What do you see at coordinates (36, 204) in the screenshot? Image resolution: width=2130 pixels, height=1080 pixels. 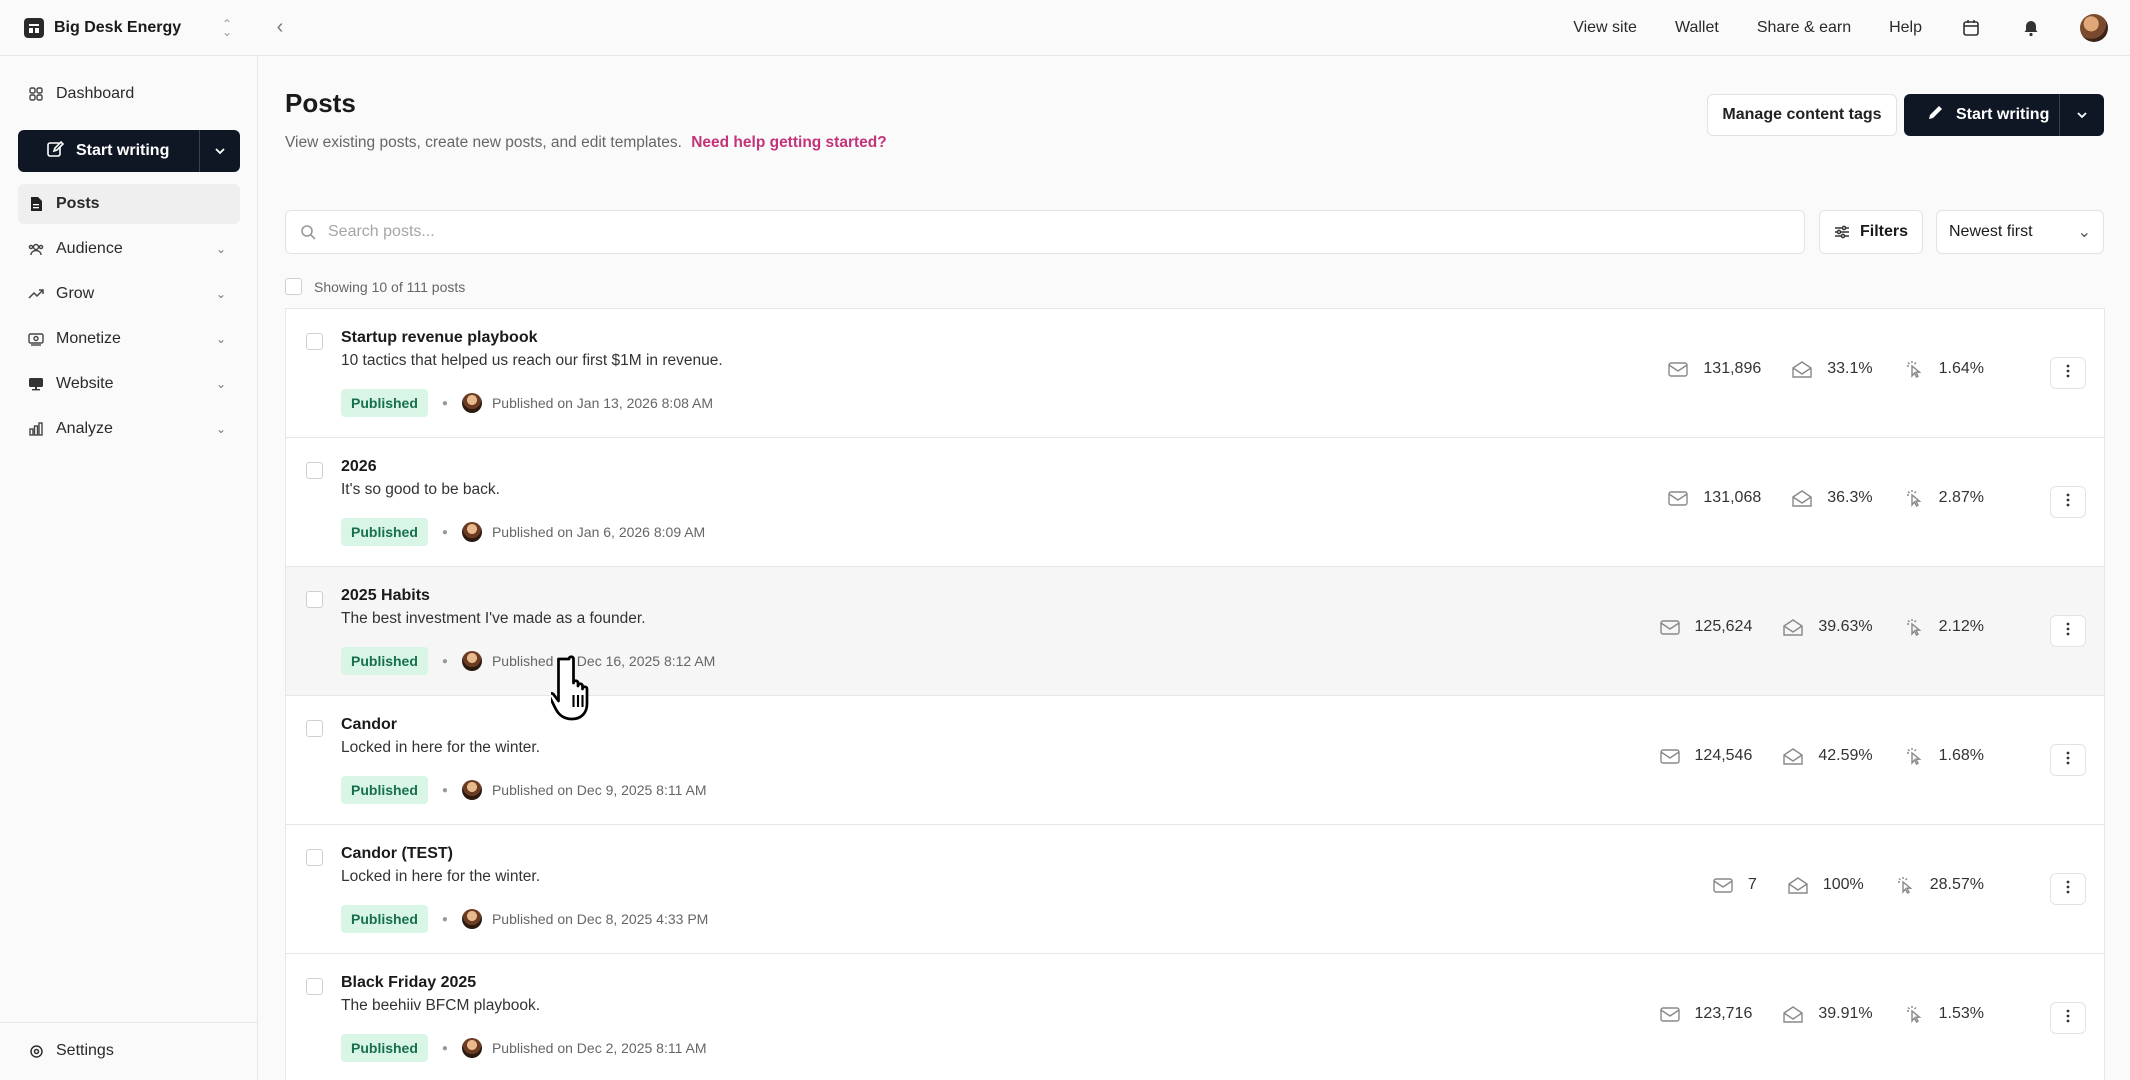 I see `document-icon` at bounding box center [36, 204].